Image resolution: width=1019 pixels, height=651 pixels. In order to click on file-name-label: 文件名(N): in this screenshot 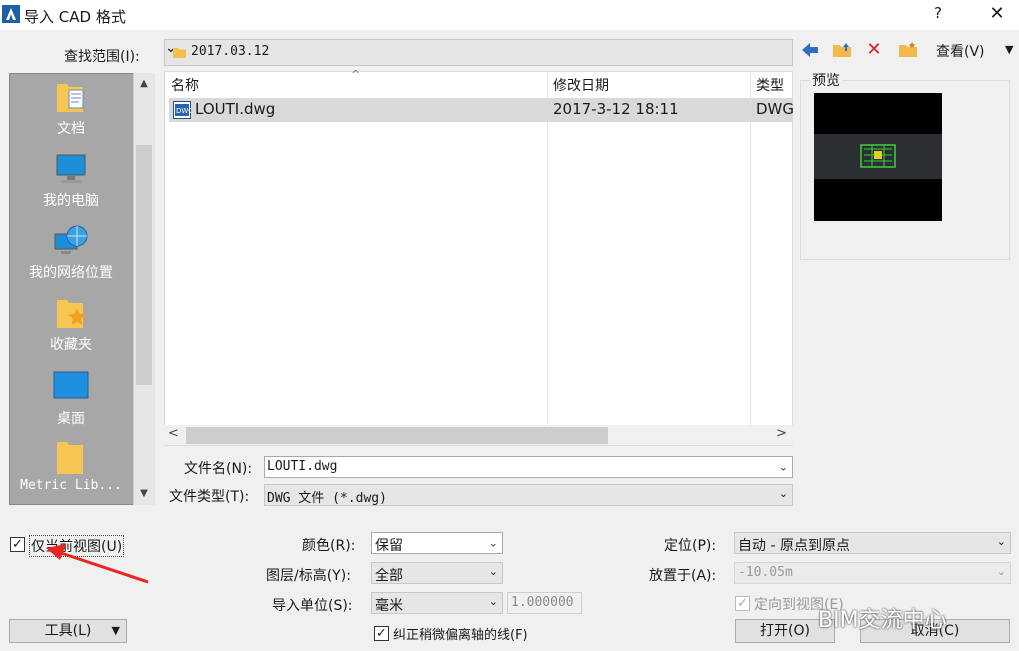, I will do `click(218, 469)`.